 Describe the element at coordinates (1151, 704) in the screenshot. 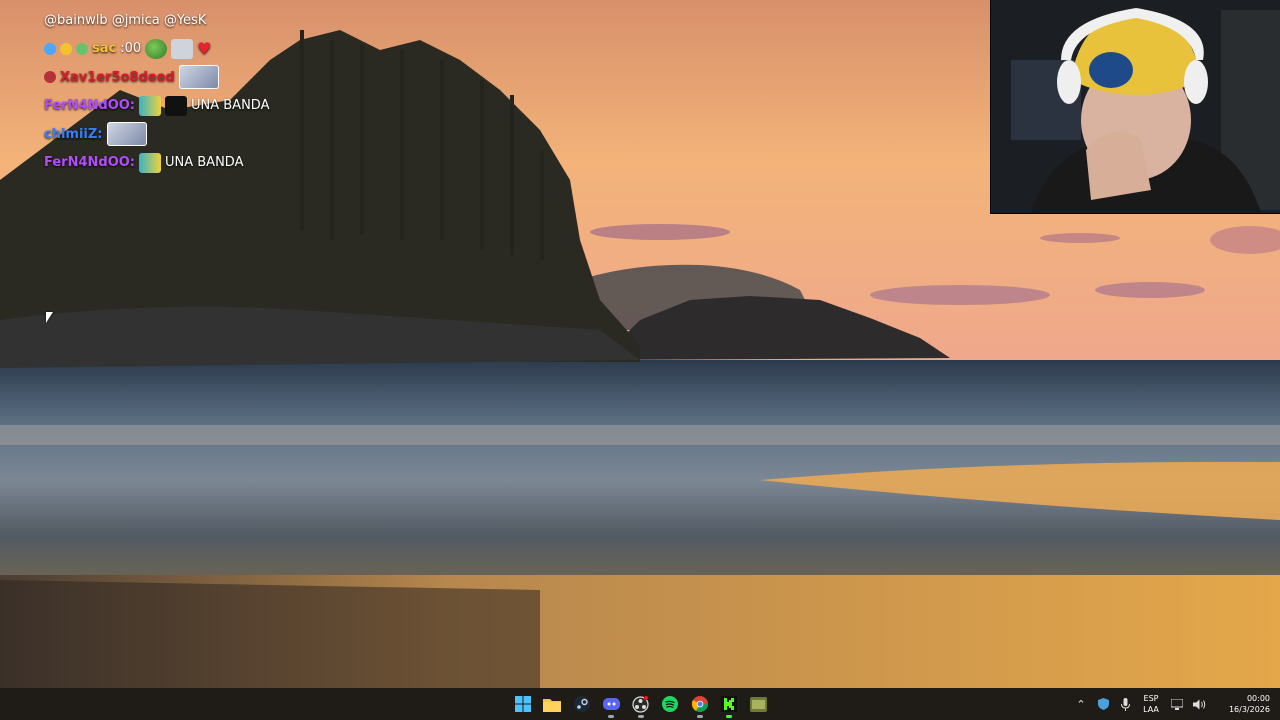

I see `language-indicator: ESP LAA` at that location.